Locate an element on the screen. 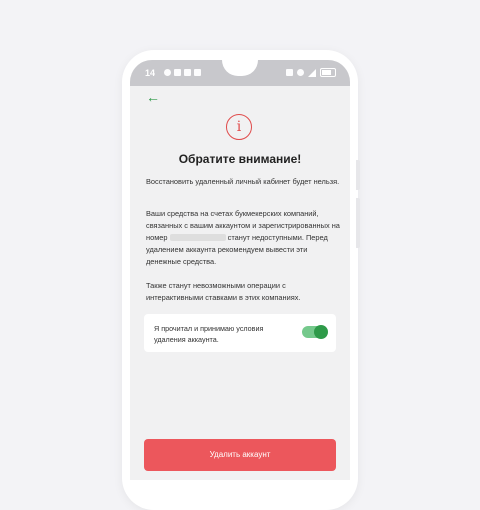 This screenshot has height=510, width=480. volume-button is located at coordinates (358, 175).